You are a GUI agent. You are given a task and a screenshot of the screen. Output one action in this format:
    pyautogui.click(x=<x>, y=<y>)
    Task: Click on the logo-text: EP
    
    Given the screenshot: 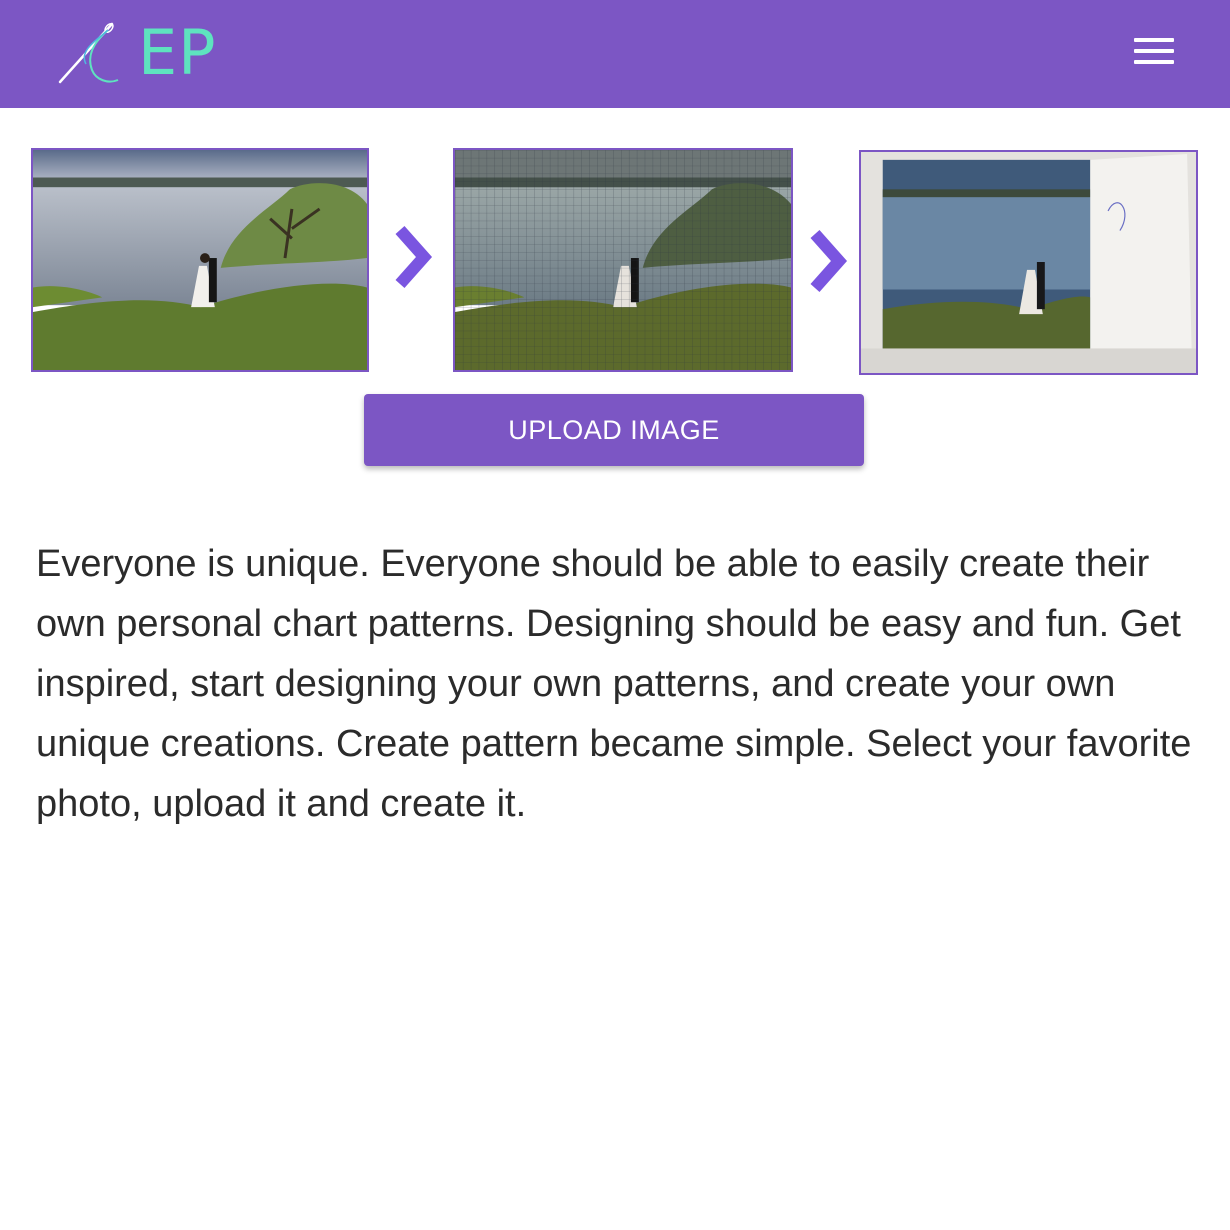 What is the action you would take?
    pyautogui.click(x=177, y=52)
    